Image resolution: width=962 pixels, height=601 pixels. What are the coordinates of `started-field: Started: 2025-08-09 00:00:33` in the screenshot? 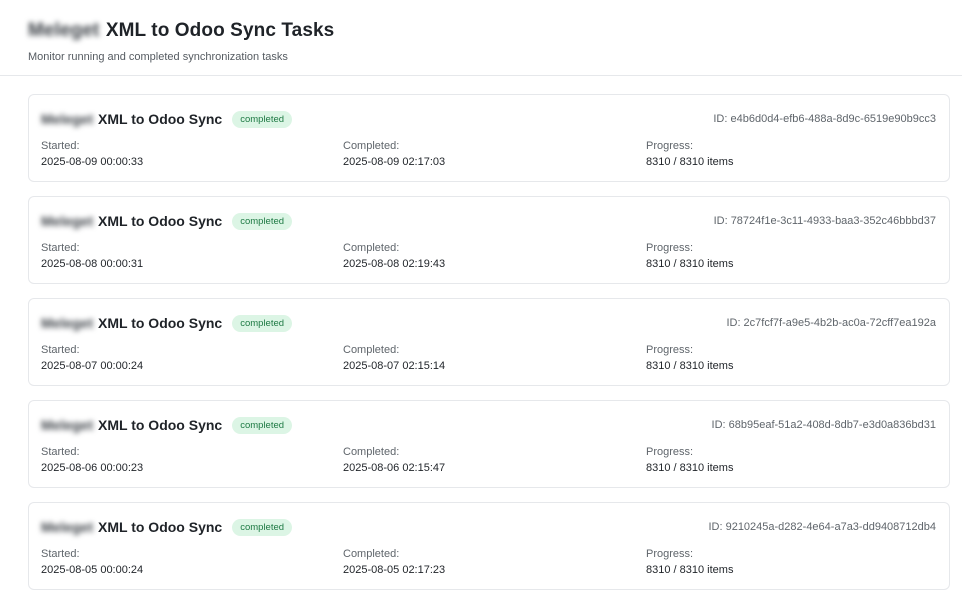 It's located at (192, 154).